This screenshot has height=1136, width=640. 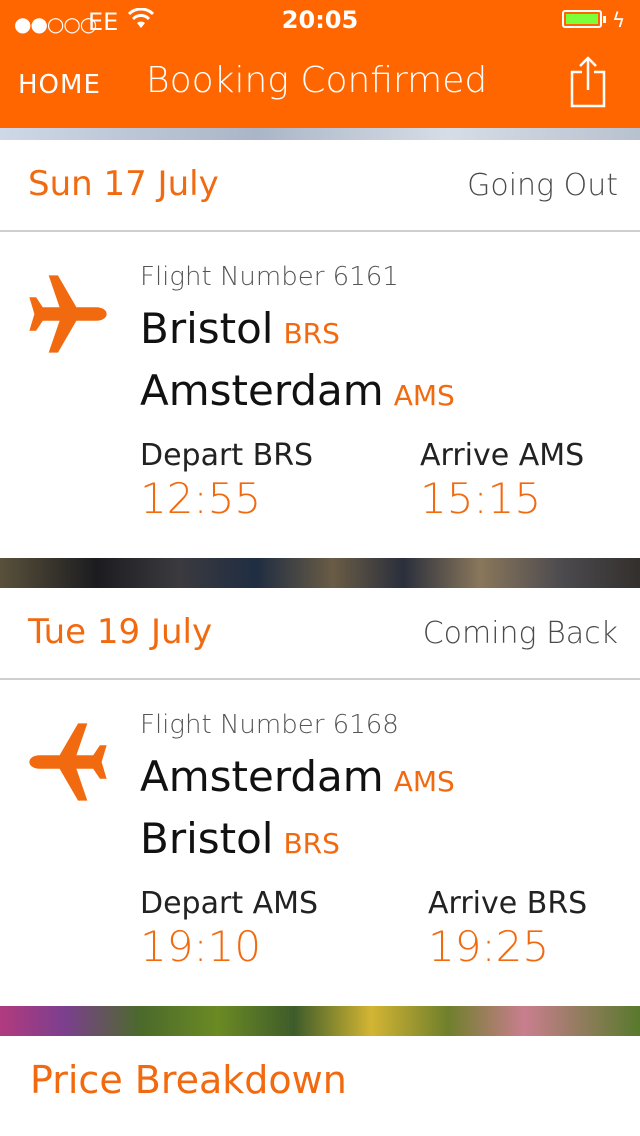 What do you see at coordinates (424, 395) in the screenshot?
I see `destination-code: AMS` at bounding box center [424, 395].